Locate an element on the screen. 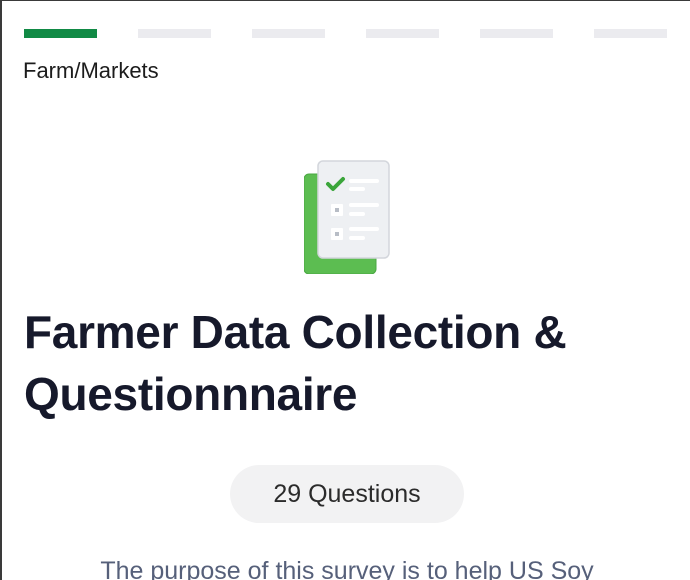  survey-category-label: Farm/Markets is located at coordinates (91, 70).